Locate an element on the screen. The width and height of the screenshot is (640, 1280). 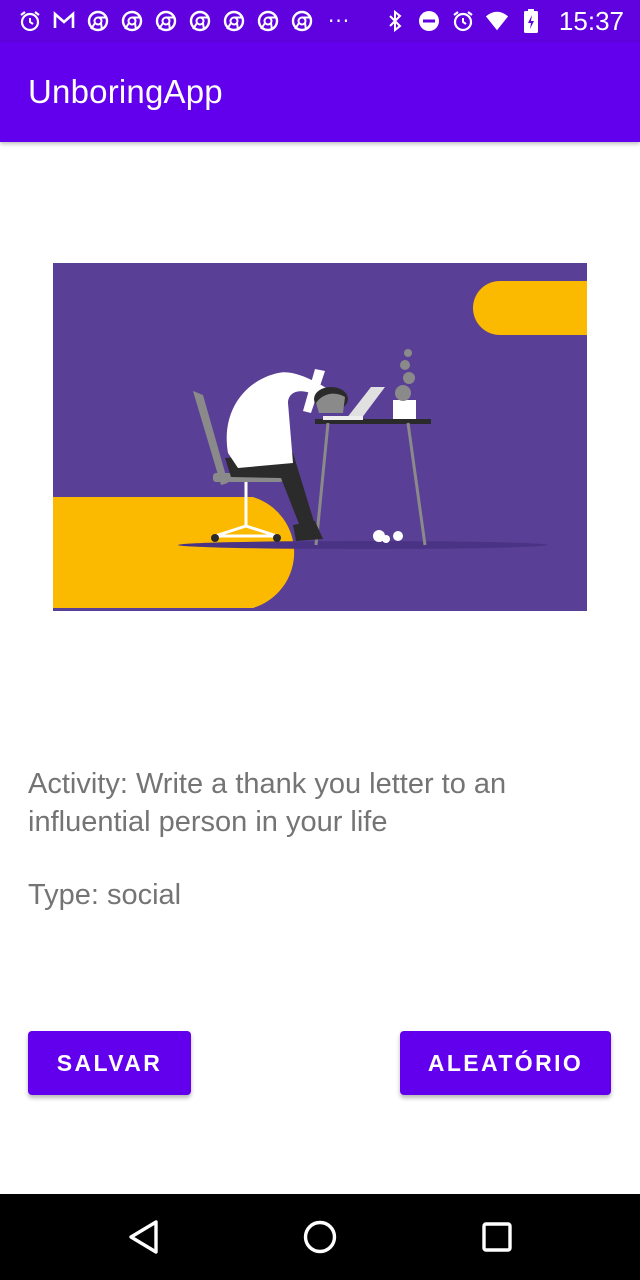
wifi-icon is located at coordinates (497, 21).